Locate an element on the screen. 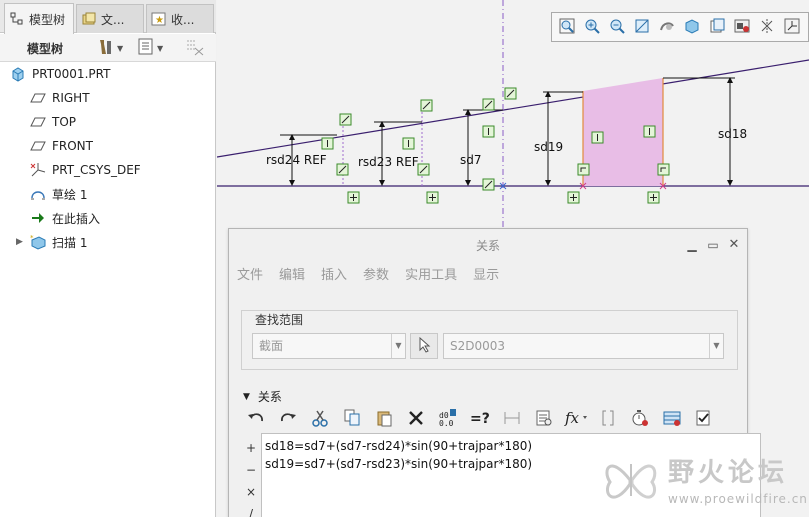  tree-node-label: 在此插入 is located at coordinates (76, 218).